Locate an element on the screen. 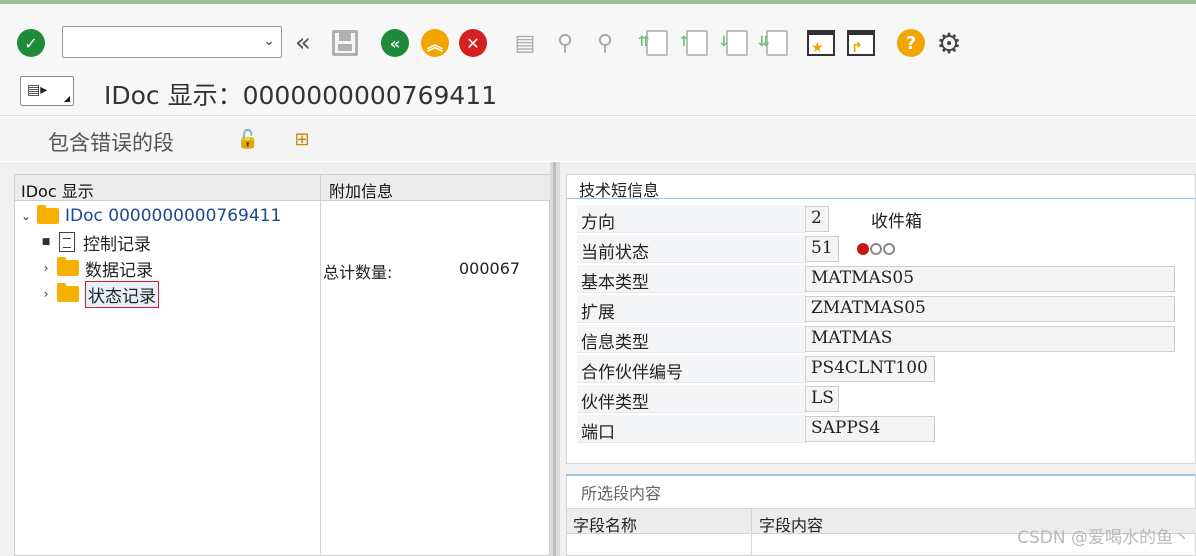  page-title: IDoc 显示：0000000000769411 is located at coordinates (301, 95).